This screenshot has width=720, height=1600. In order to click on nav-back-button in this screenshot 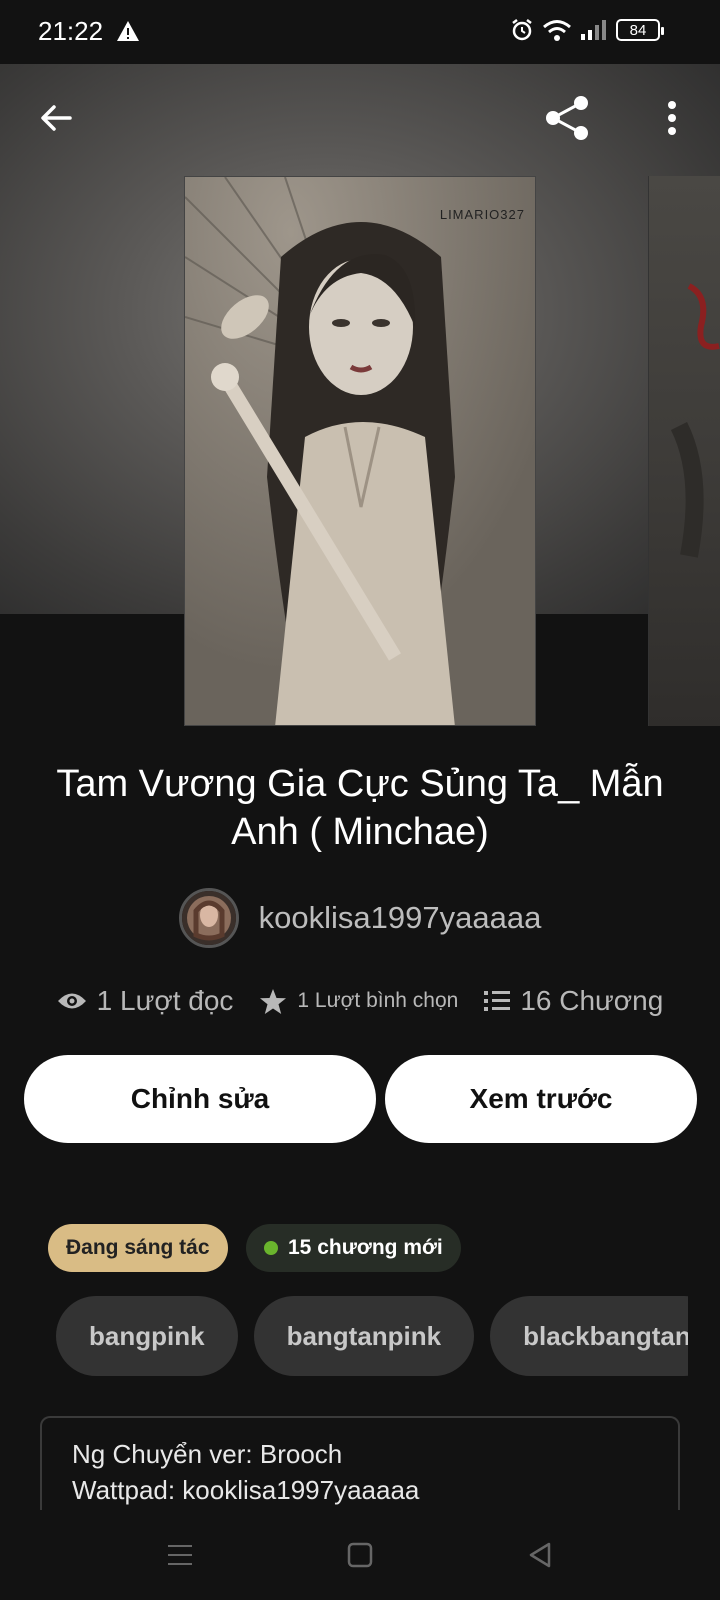, I will do `click(540, 1555)`.